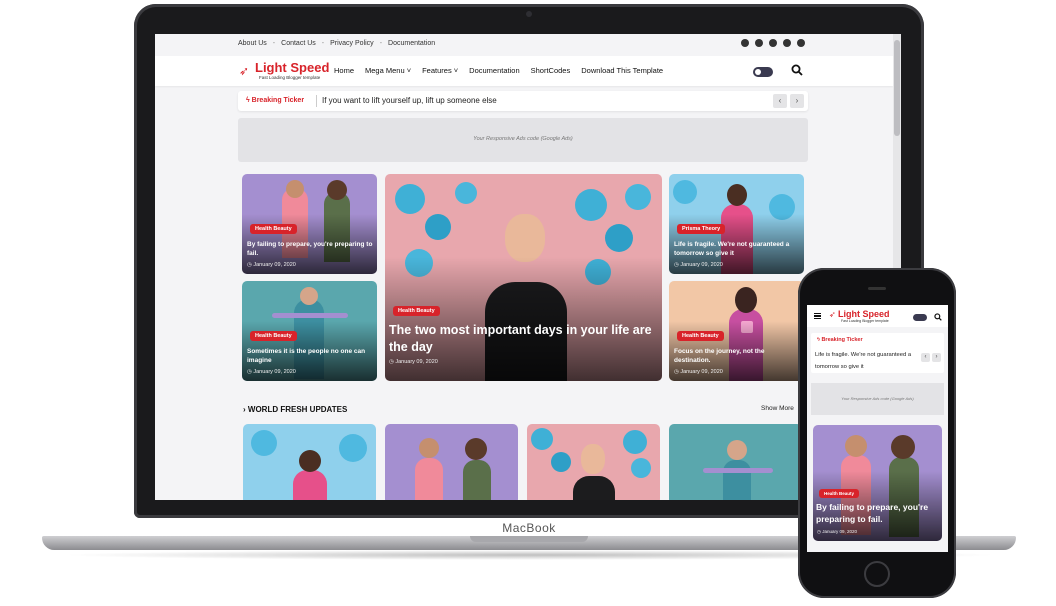 Image resolution: width=1056 pixels, height=606 pixels. What do you see at coordinates (297, 409) in the screenshot?
I see `section-title-text: WORLD FRESH UPDATES` at bounding box center [297, 409].